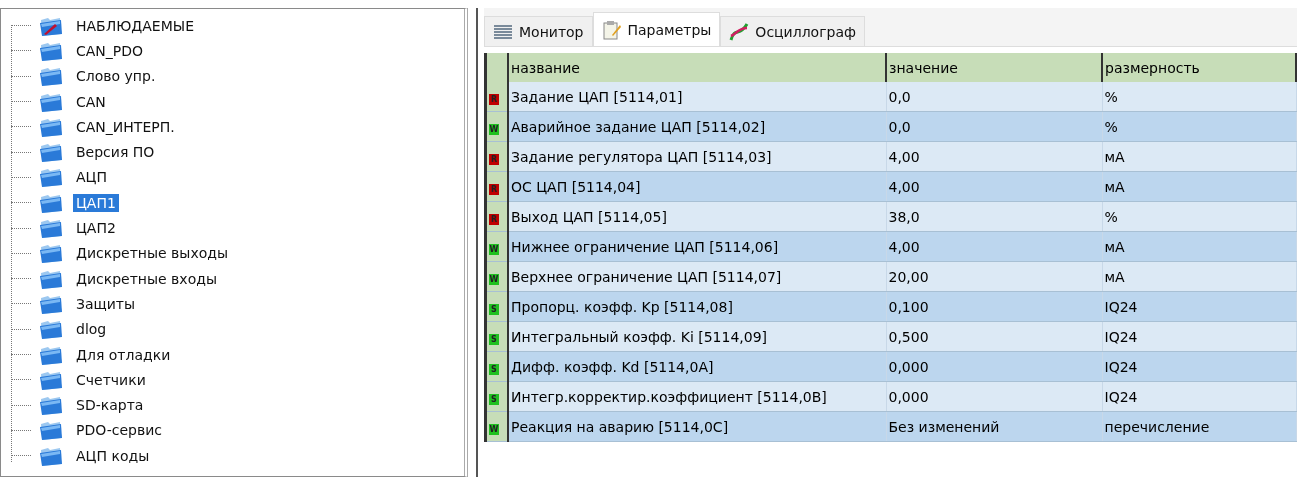 The width and height of the screenshot is (1301, 477). Describe the element at coordinates (656, 29) in the screenshot. I see `tab: Параметры` at that location.